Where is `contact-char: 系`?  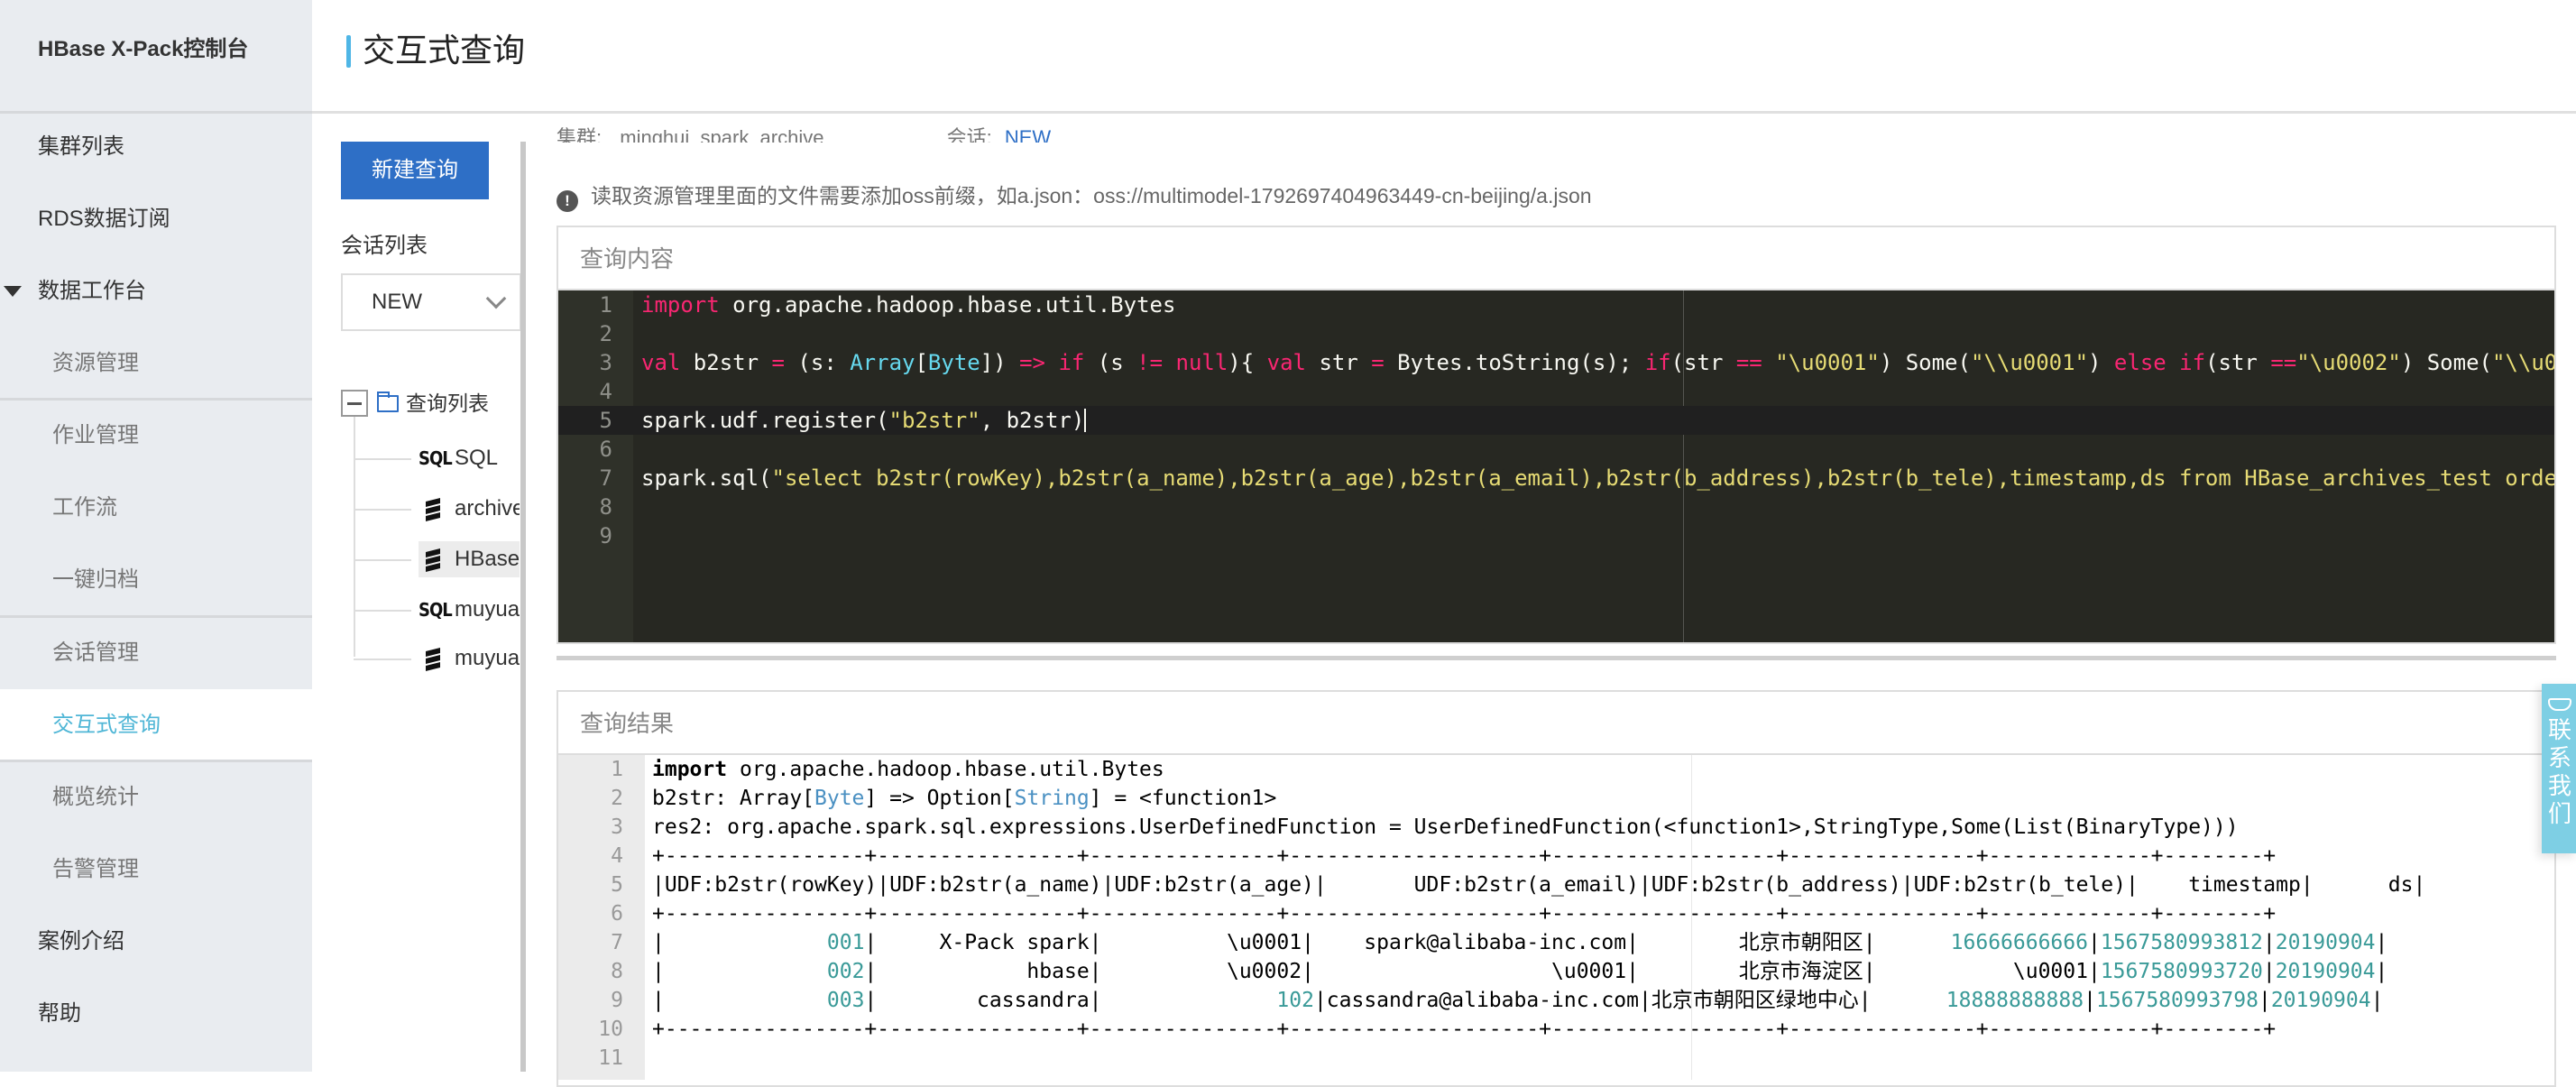 contact-char: 系 is located at coordinates (2559, 757).